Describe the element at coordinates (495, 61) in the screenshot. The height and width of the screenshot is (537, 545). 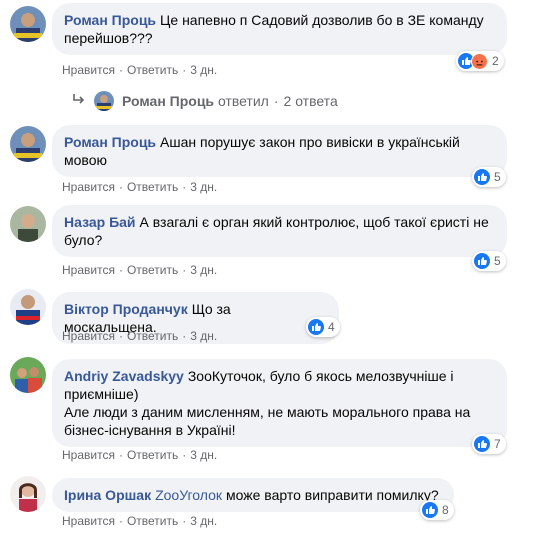
I see `reaction-count: 2` at that location.